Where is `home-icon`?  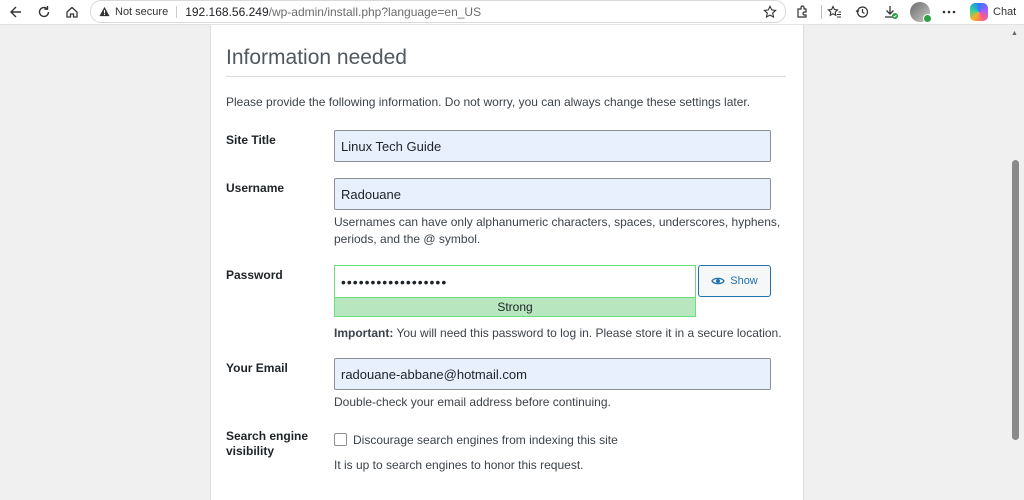
home-icon is located at coordinates (72, 12).